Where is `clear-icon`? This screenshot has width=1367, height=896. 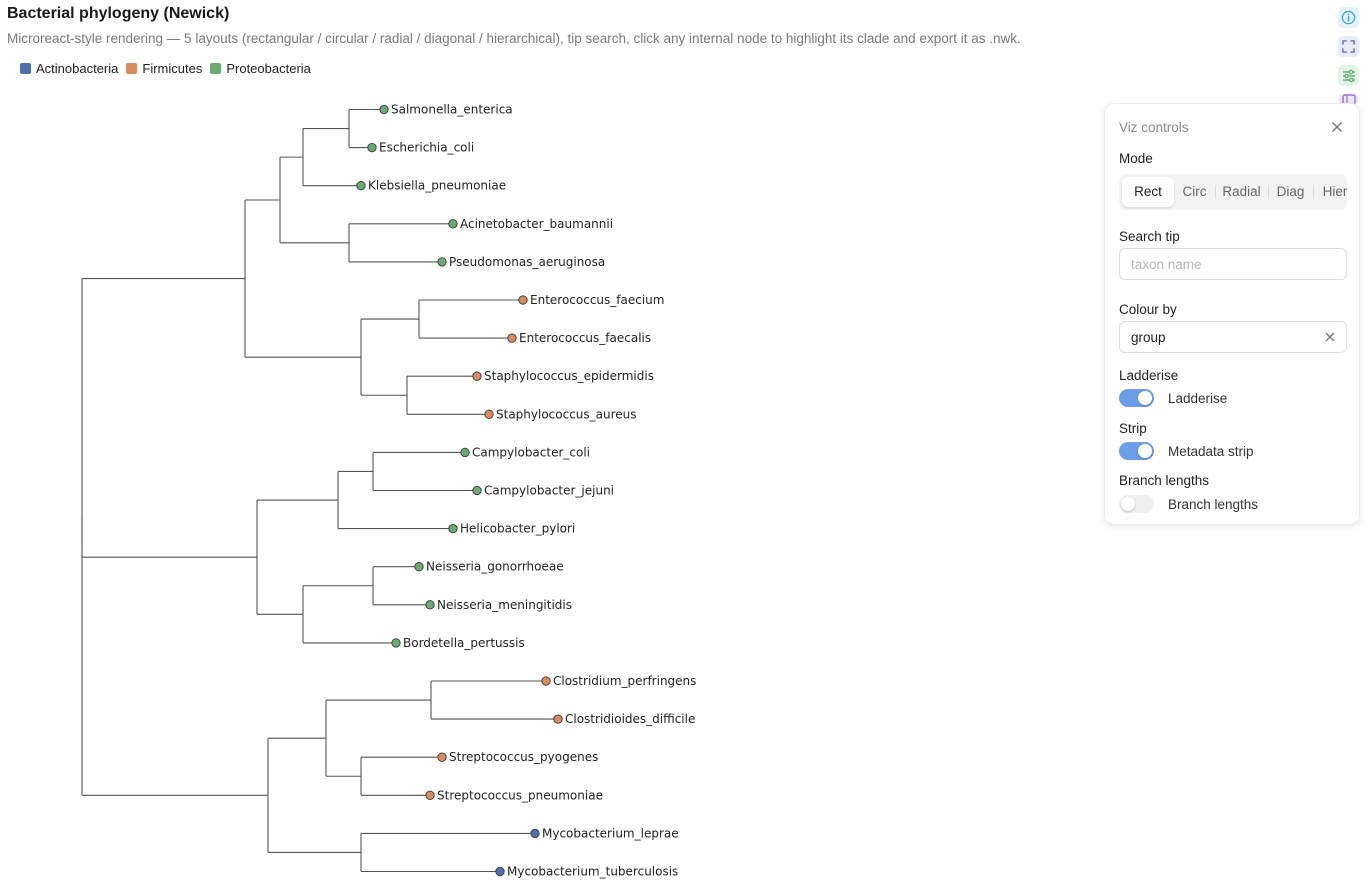
clear-icon is located at coordinates (1330, 337).